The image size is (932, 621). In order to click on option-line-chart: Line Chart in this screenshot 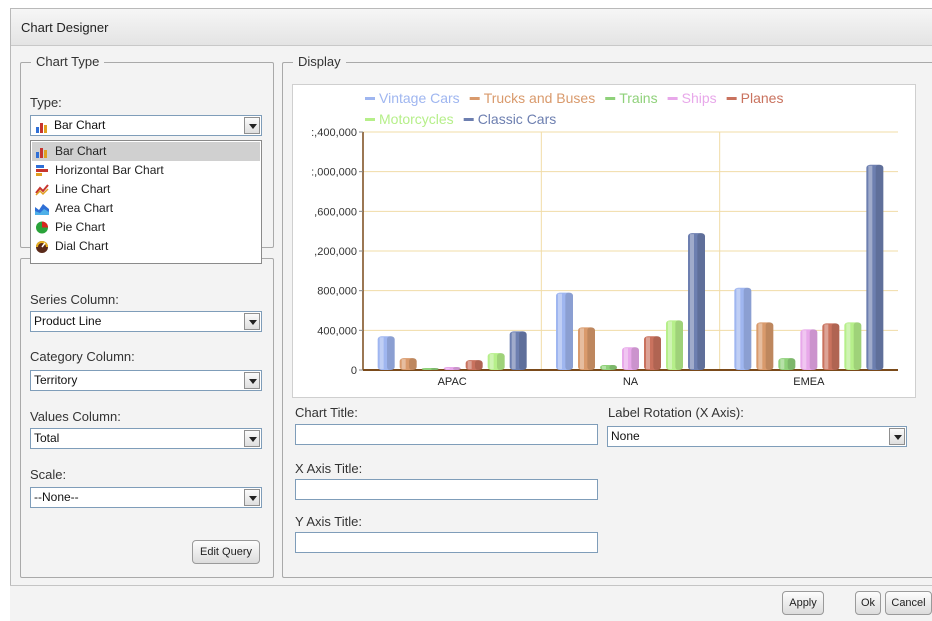, I will do `click(146, 189)`.